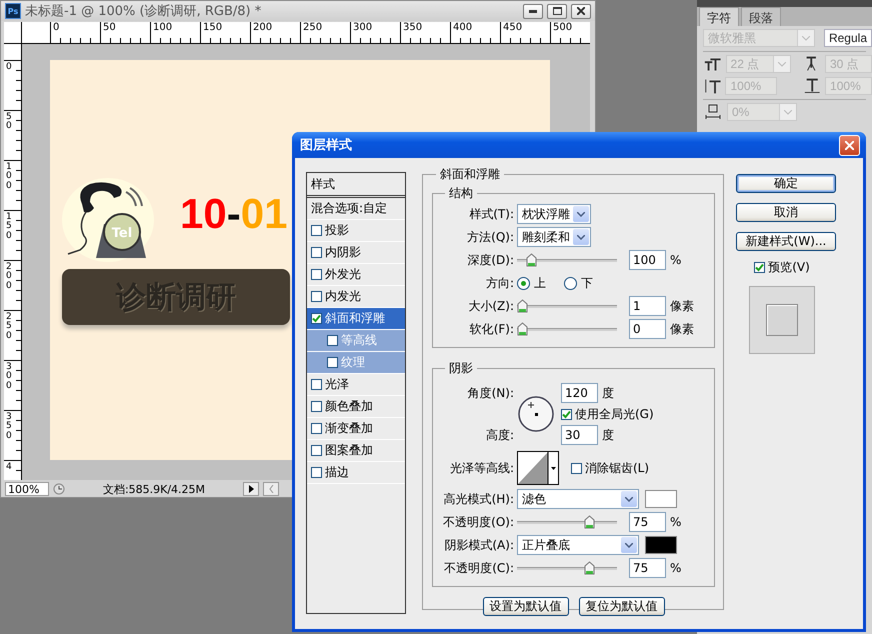 The image size is (872, 634). What do you see at coordinates (761, 16) in the screenshot?
I see `tab: 段落` at bounding box center [761, 16].